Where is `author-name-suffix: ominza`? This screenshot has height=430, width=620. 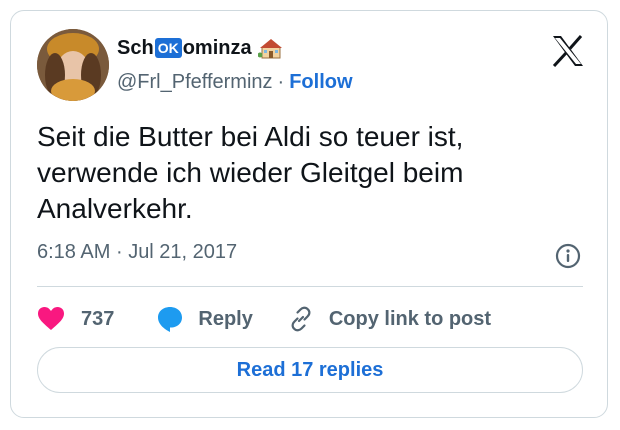
author-name-suffix: ominza is located at coordinates (217, 47).